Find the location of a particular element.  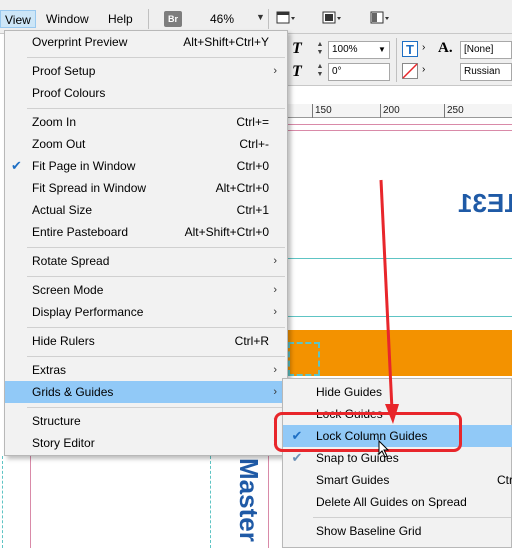

zoom-dropdown-icon: ▼ is located at coordinates (260, 17).